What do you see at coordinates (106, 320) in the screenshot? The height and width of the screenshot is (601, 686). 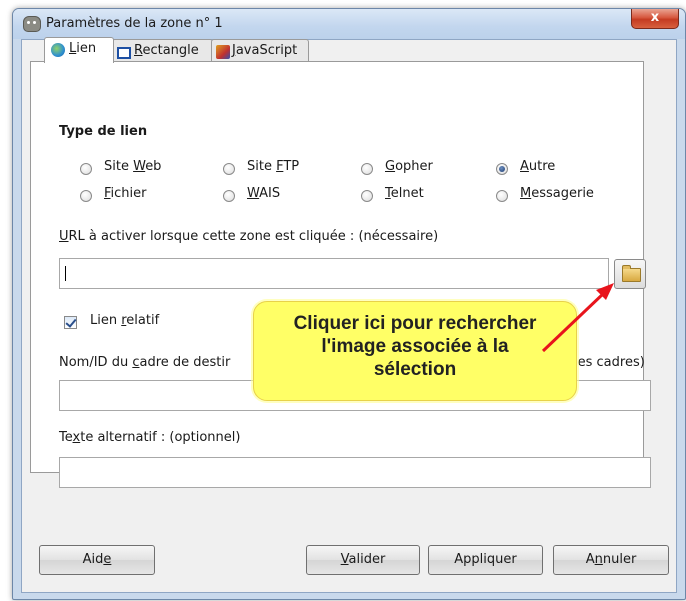 I see `relative-label-pre: Lien` at bounding box center [106, 320].